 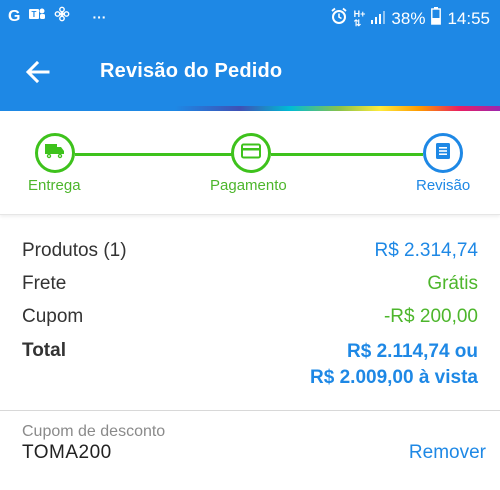 What do you see at coordinates (436, 18) in the screenshot?
I see `battery-icon` at bounding box center [436, 18].